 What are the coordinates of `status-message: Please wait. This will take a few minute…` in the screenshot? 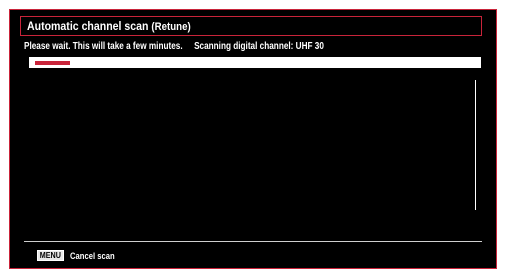 It's located at (103, 46).